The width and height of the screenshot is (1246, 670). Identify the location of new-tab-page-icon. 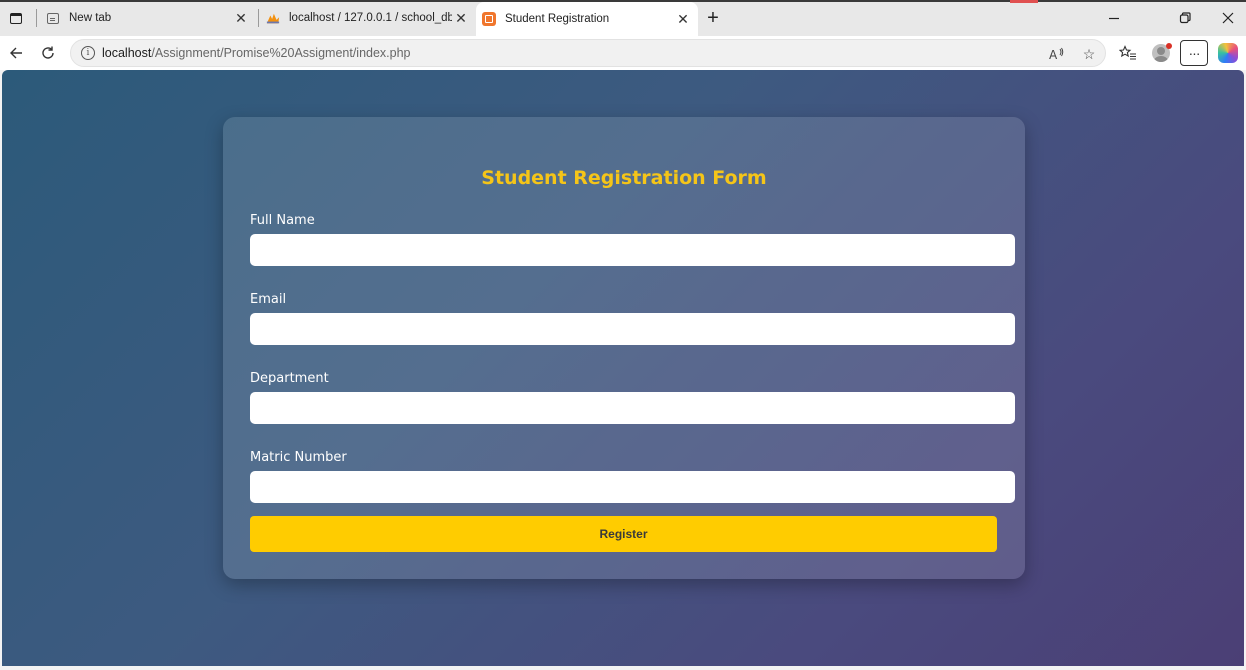
(53, 18).